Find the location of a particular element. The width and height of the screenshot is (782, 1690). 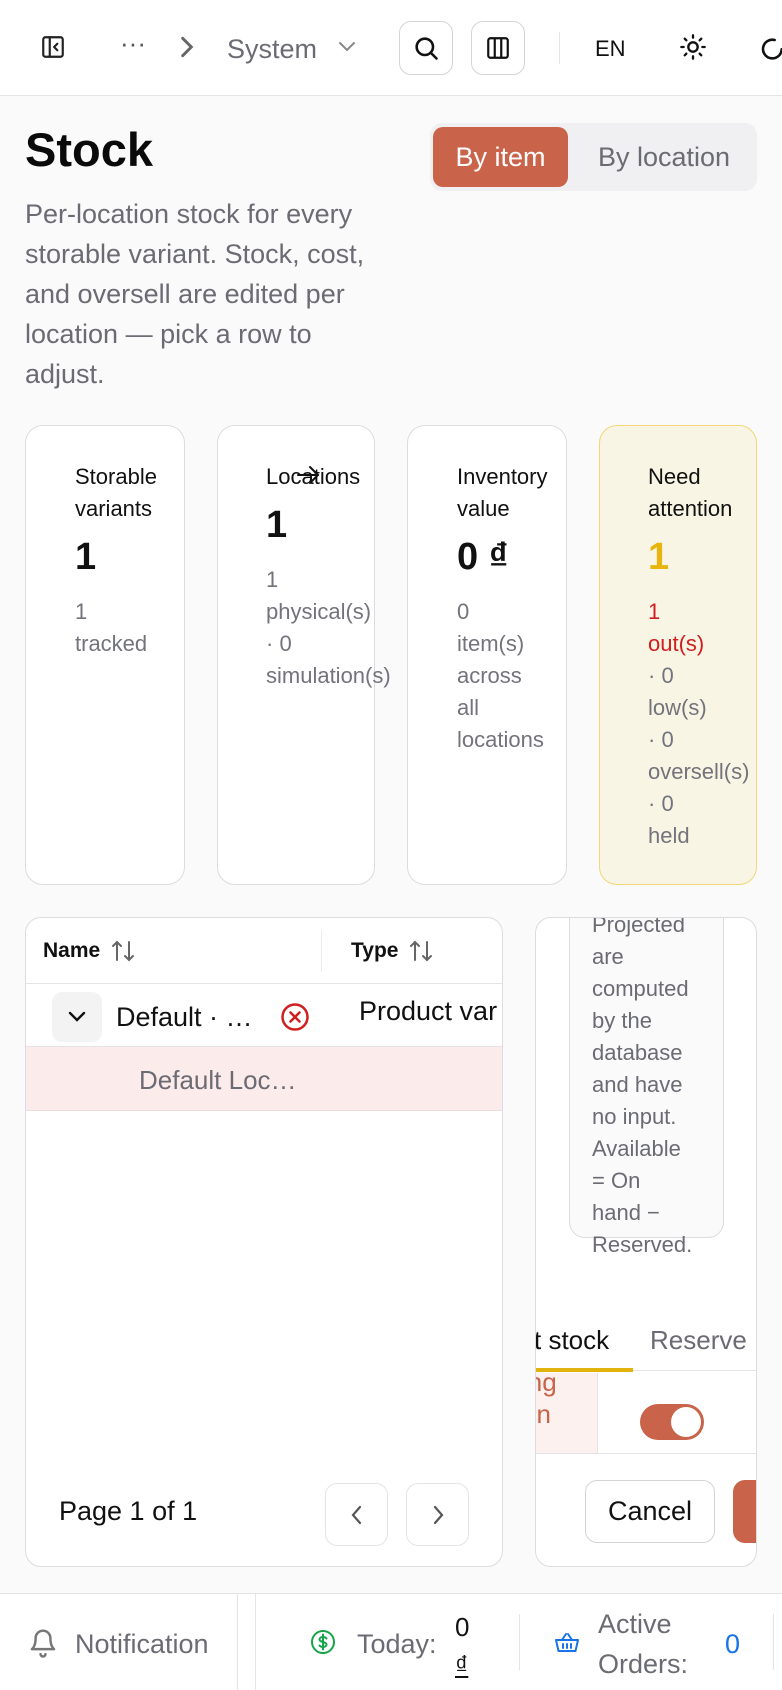

toggle-knob is located at coordinates (686, 1422).